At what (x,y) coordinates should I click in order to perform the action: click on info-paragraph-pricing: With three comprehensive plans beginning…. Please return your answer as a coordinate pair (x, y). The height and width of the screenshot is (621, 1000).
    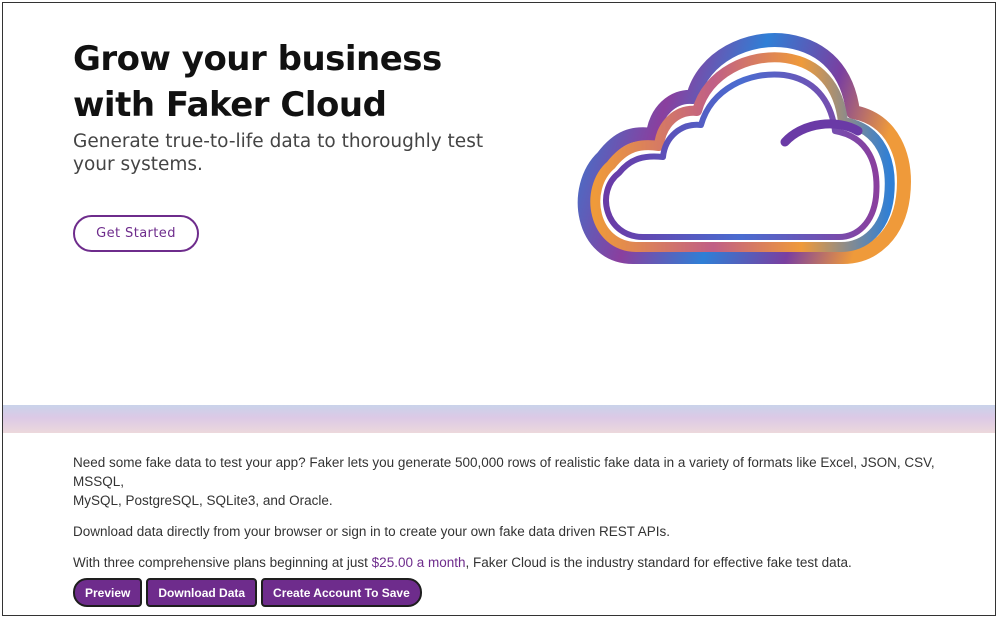
    Looking at the image, I should click on (518, 562).